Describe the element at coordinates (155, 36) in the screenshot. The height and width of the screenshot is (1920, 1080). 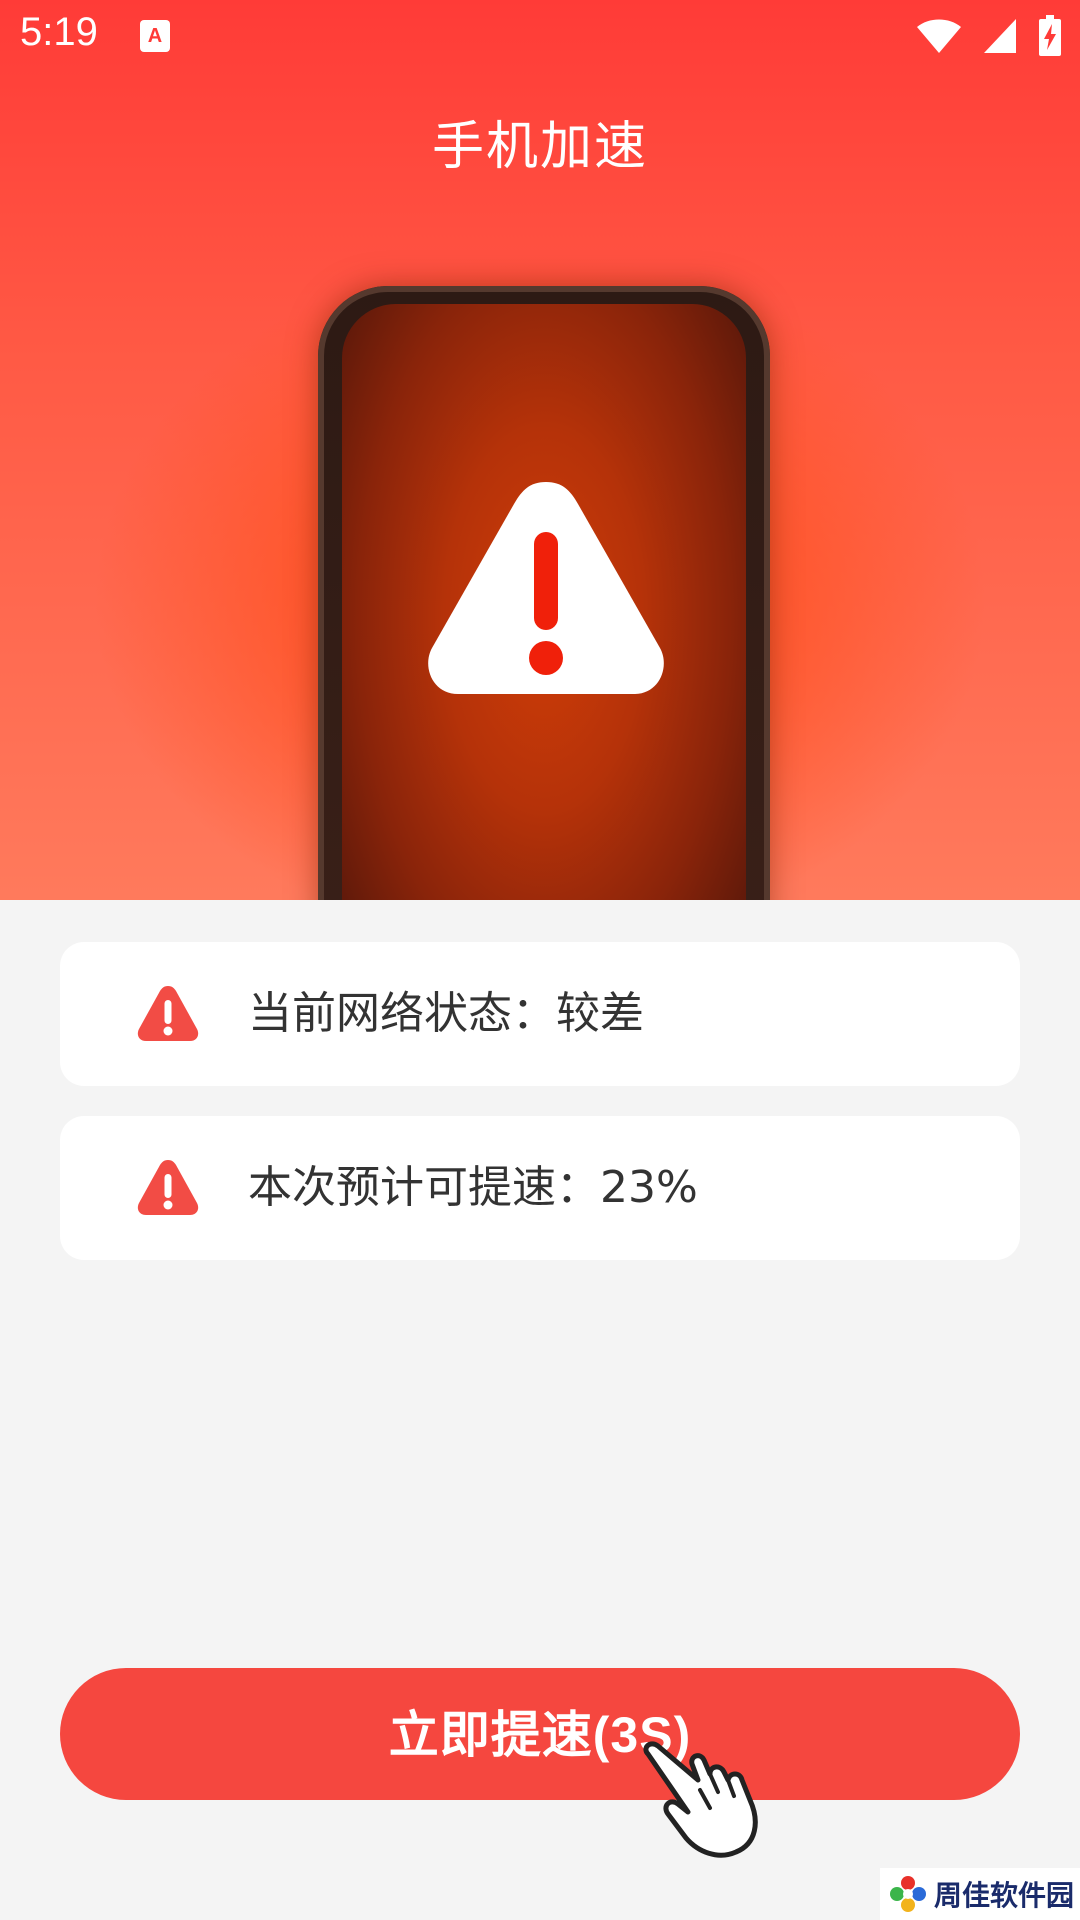
I see `app-notification-icon: A` at that location.